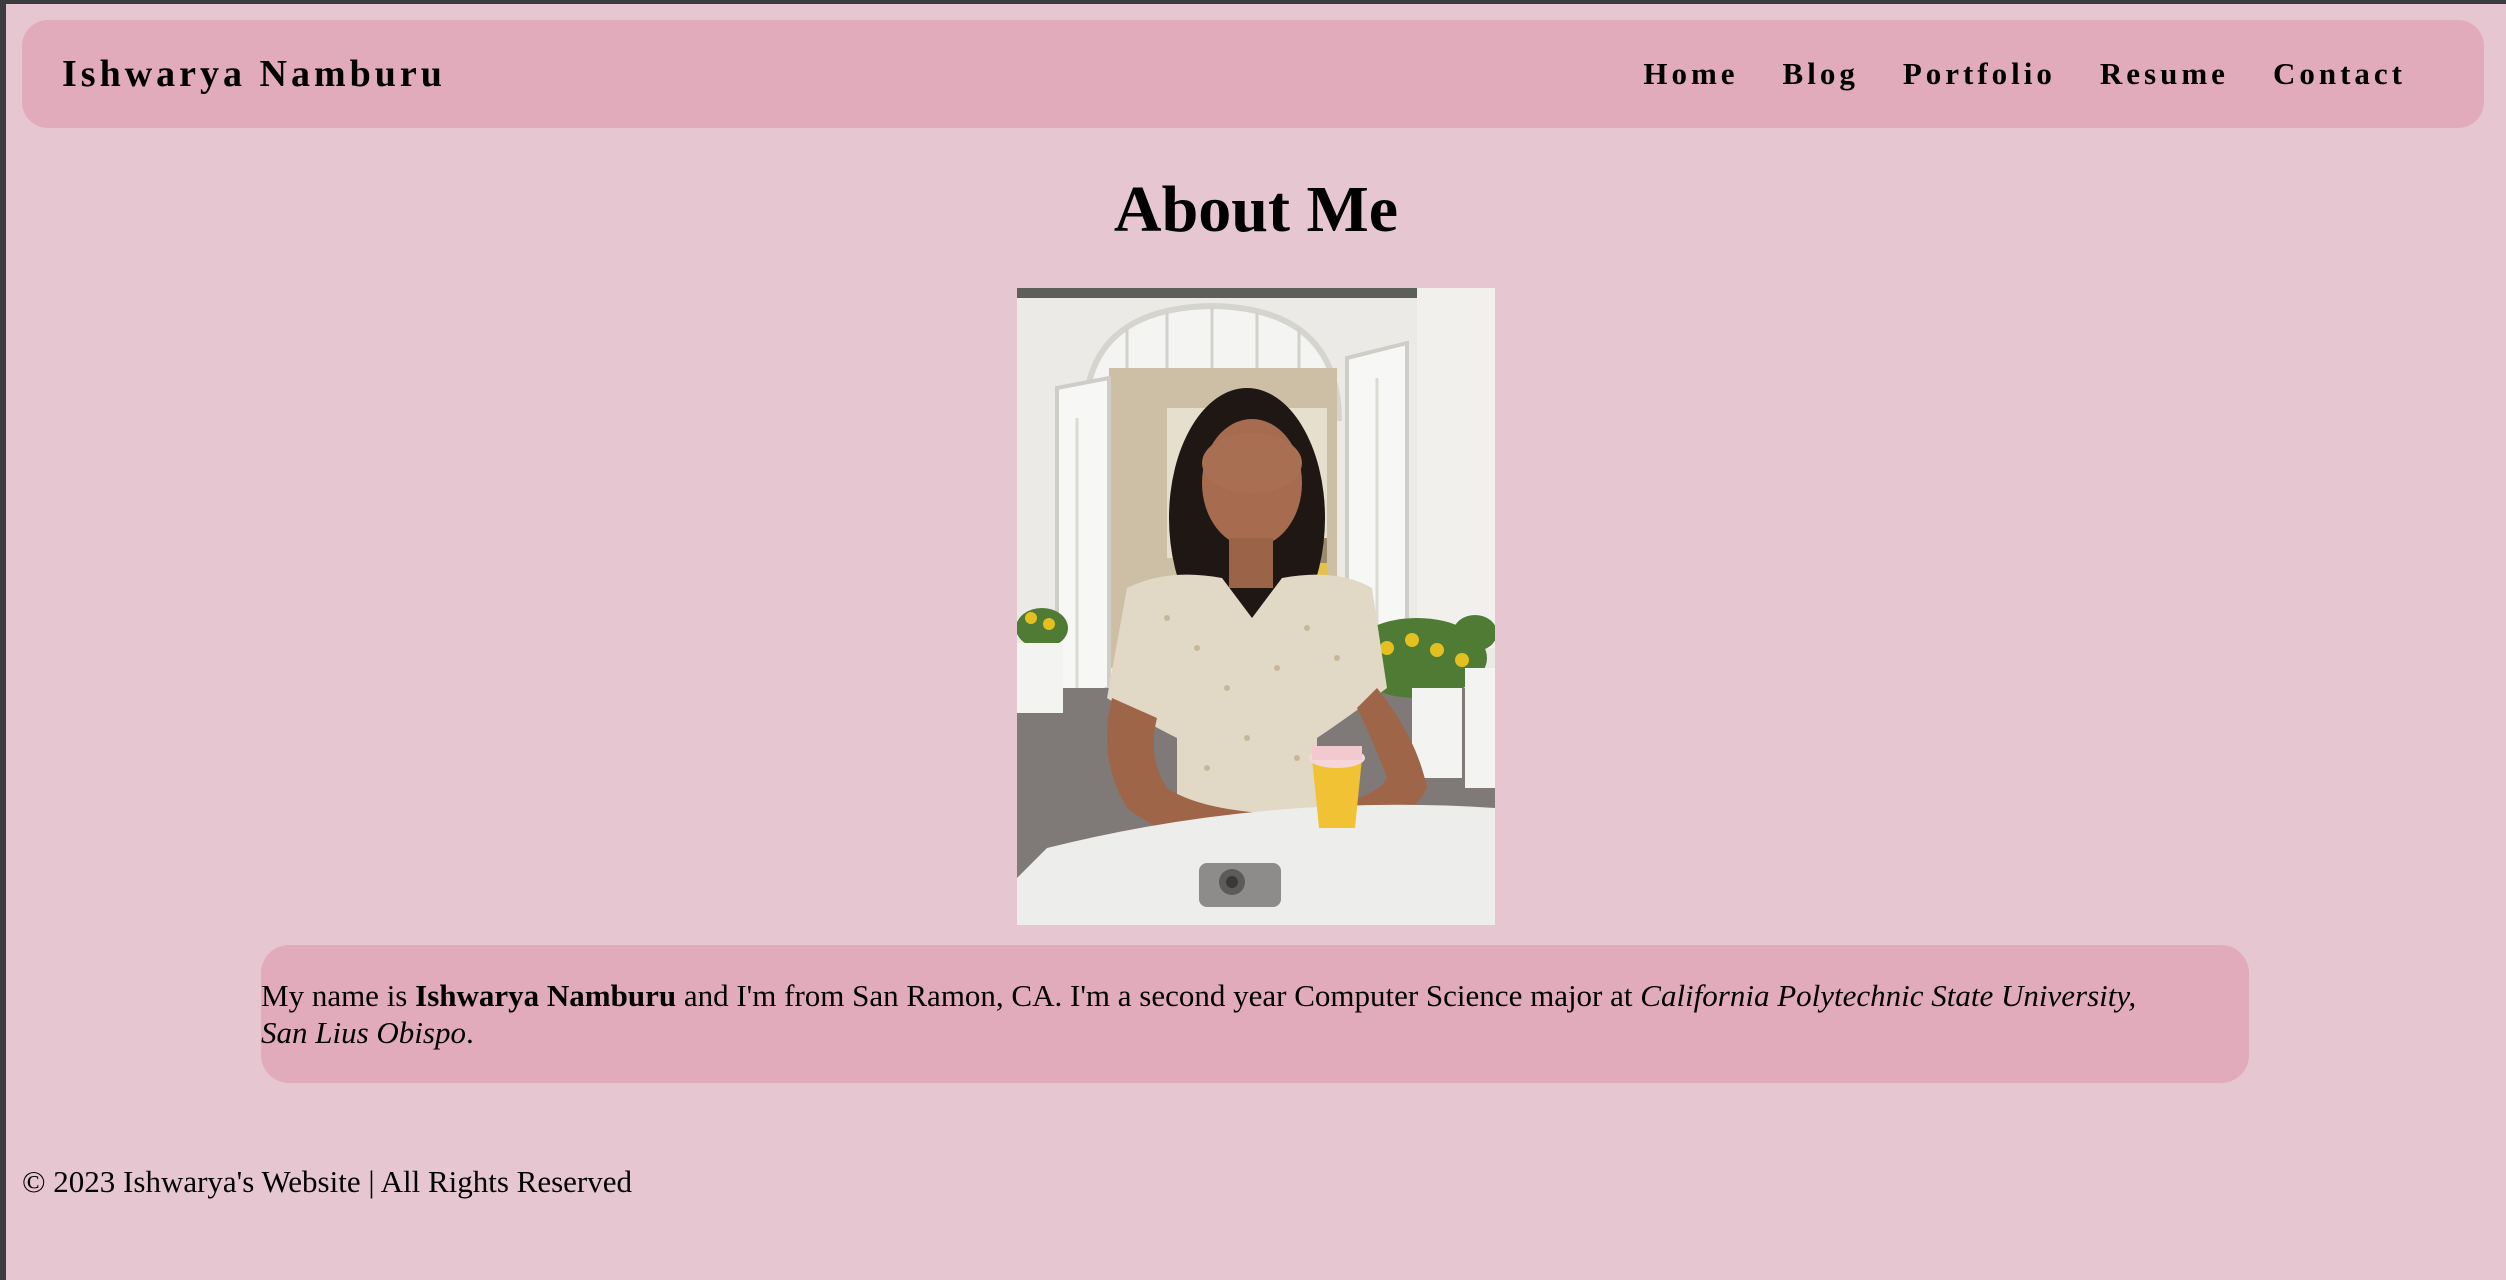 Image resolution: width=2506 pixels, height=1280 pixels. What do you see at coordinates (469, 1032) in the screenshot?
I see `bio-end-punctuation: .` at bounding box center [469, 1032].